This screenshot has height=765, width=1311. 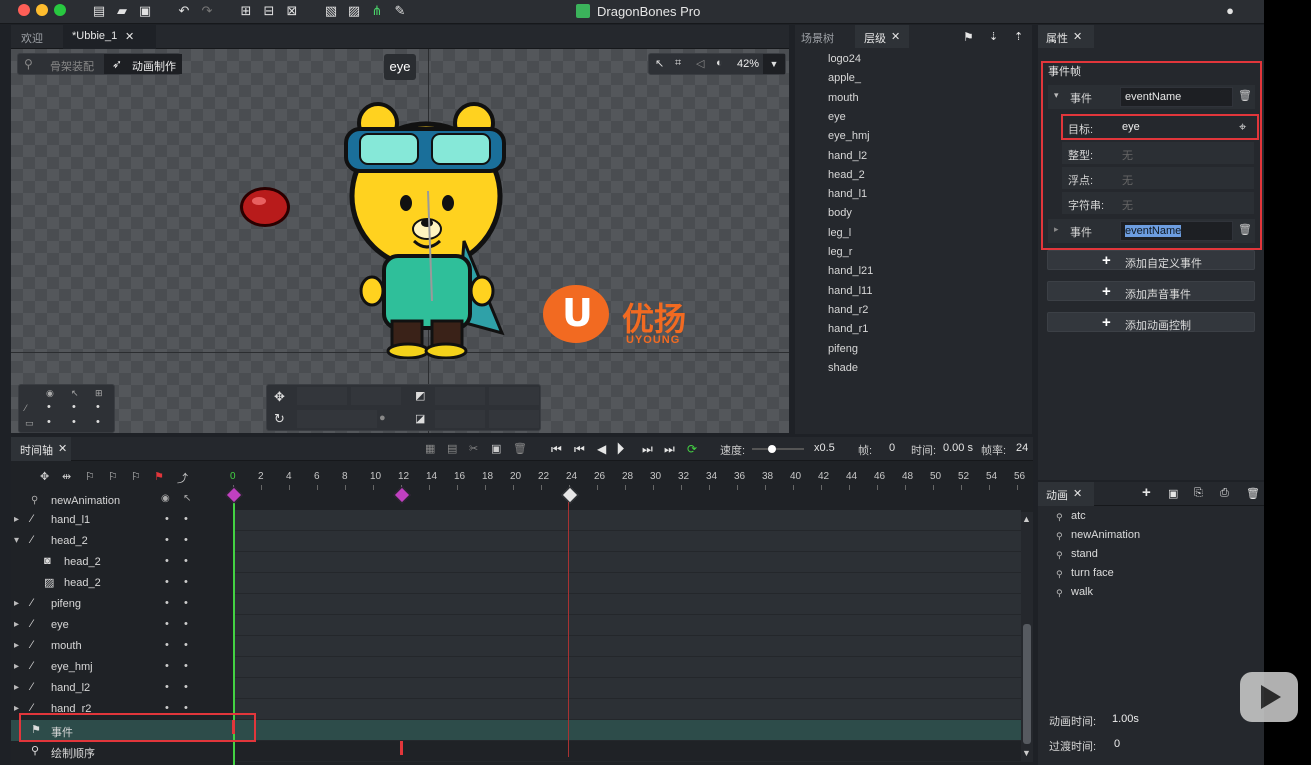 I want to click on event-flag-icon: ⚑, so click(x=159, y=476).